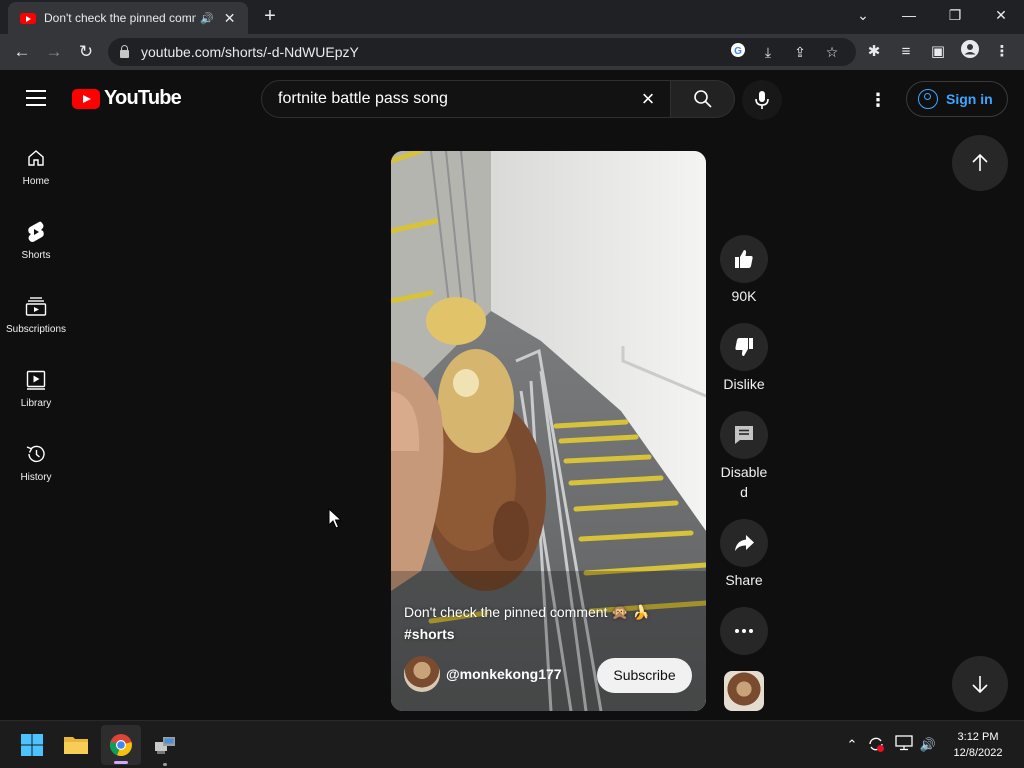 This screenshot has width=1024, height=768. Describe the element at coordinates (250, 52) in the screenshot. I see `url-text: youtube.com/shorts/-d-NdWUEpzY` at that location.